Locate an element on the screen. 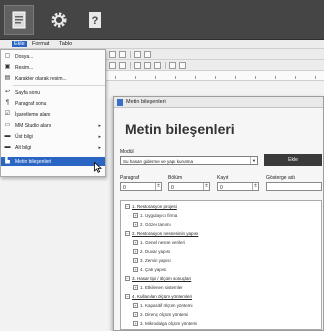  help-button: ? is located at coordinates (95, 20).